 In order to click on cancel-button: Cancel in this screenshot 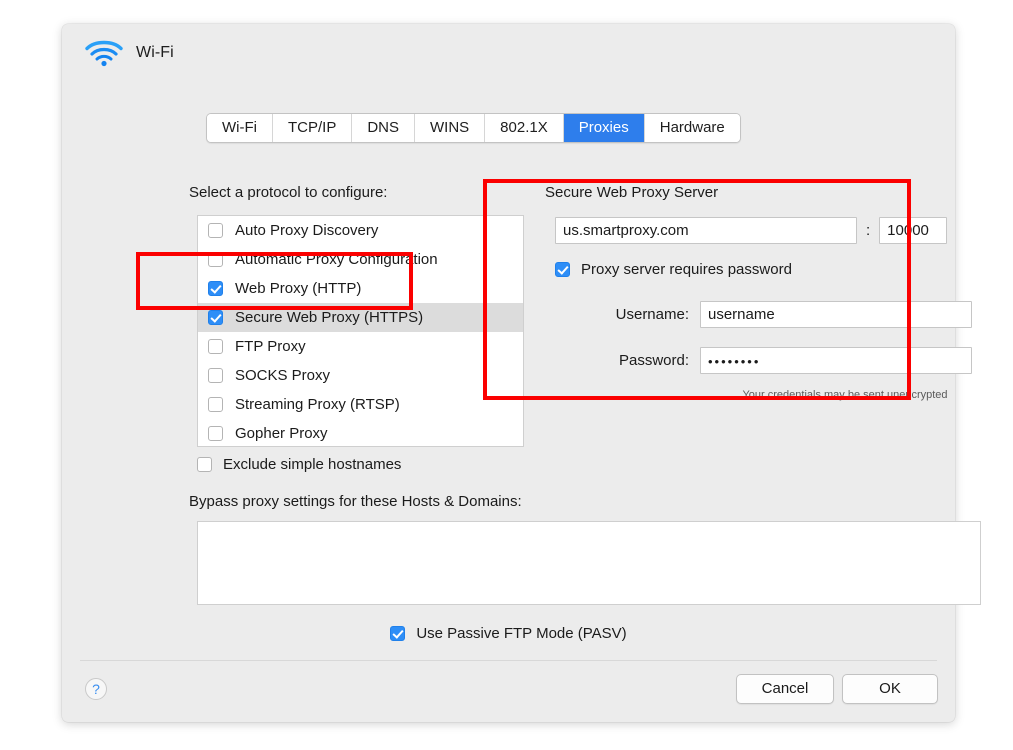, I will do `click(785, 689)`.